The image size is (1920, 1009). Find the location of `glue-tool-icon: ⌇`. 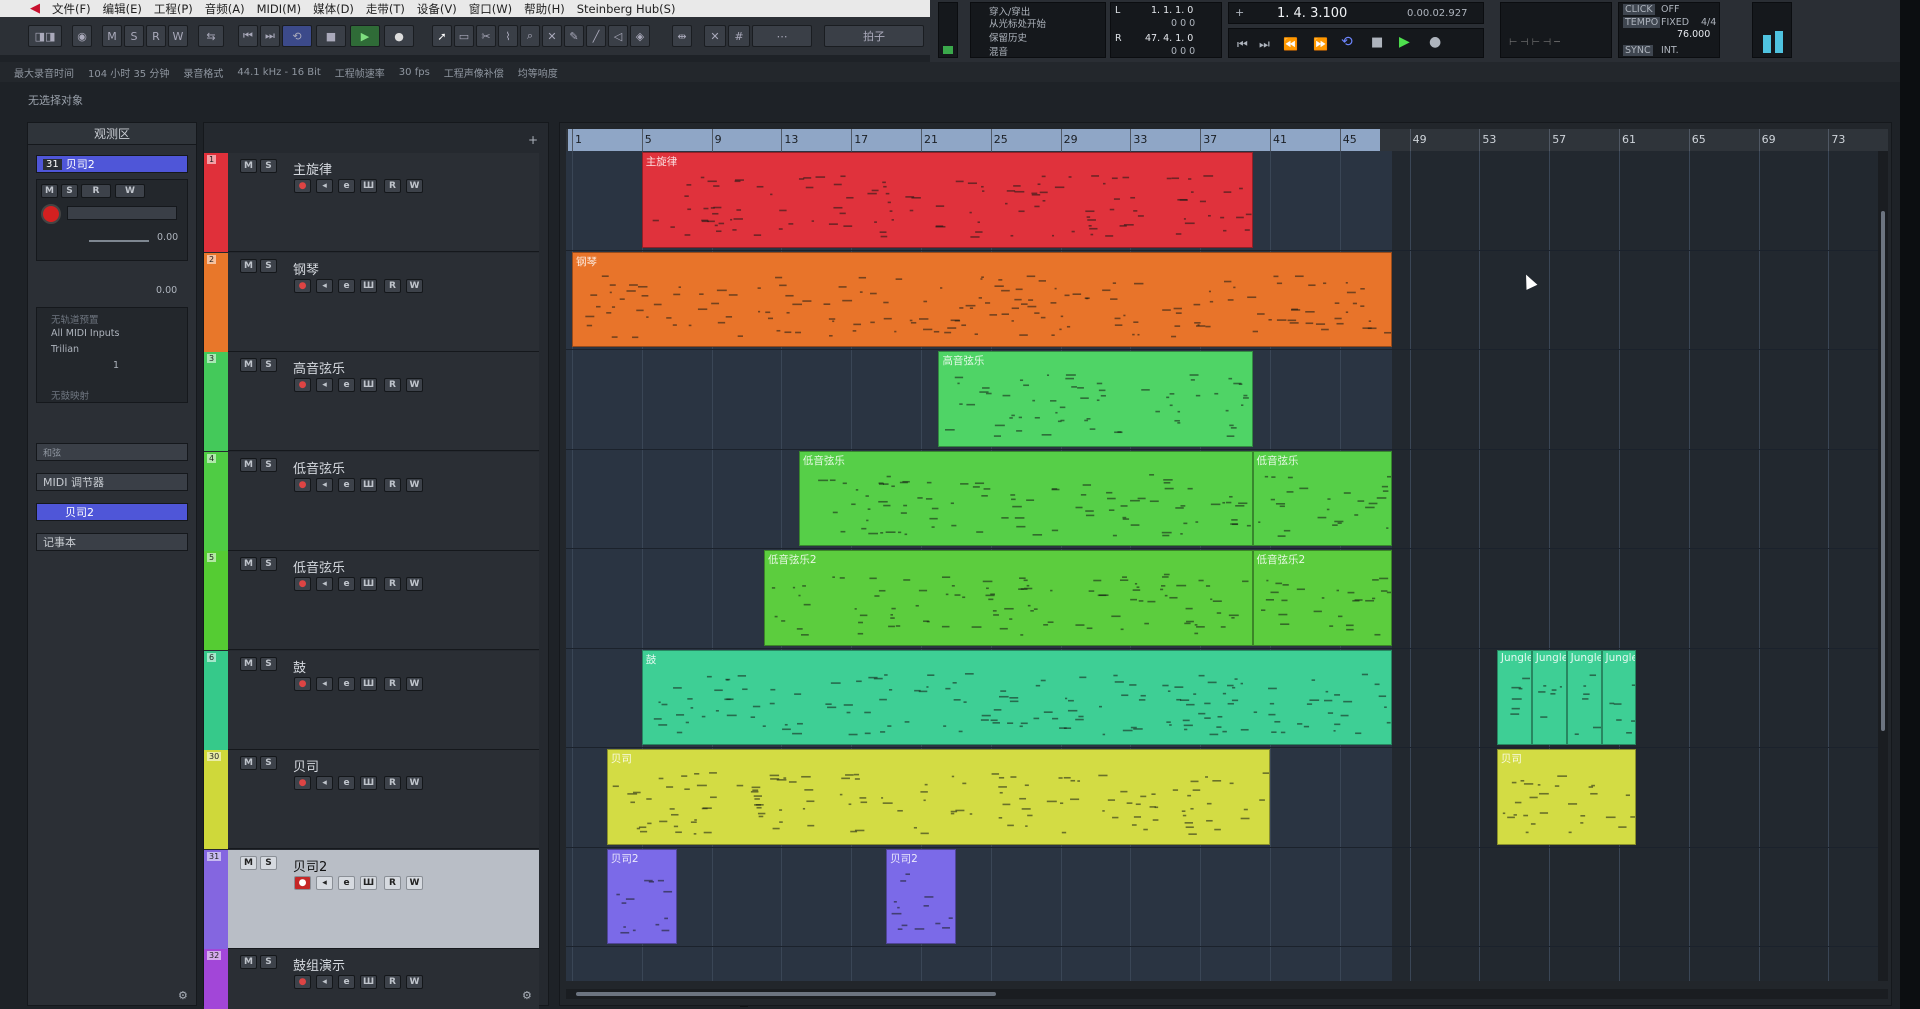

glue-tool-icon: ⌇ is located at coordinates (508, 36).